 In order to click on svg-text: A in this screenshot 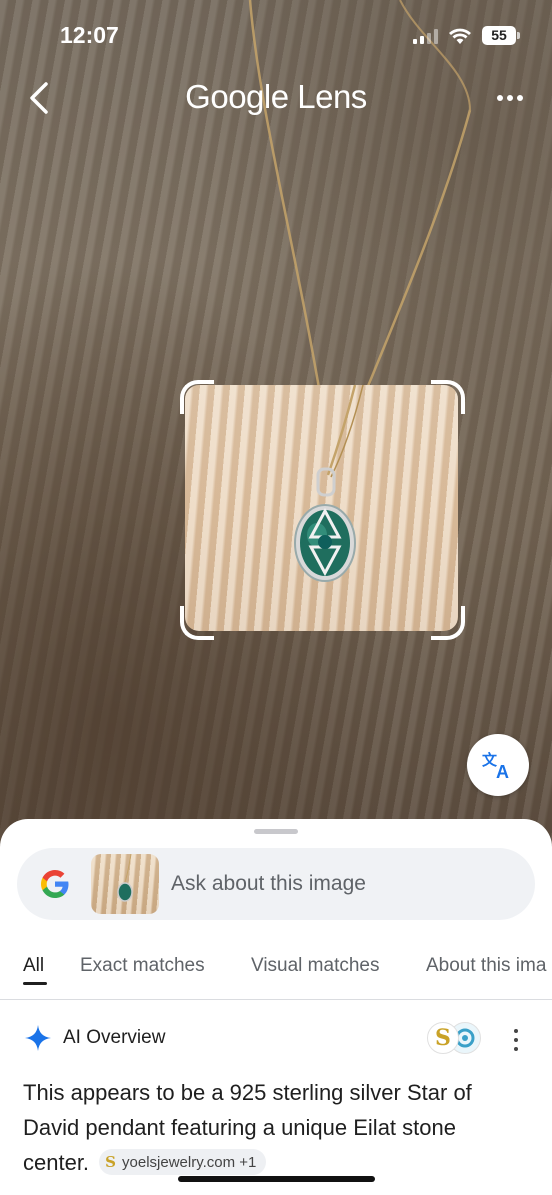, I will do `click(502, 771)`.